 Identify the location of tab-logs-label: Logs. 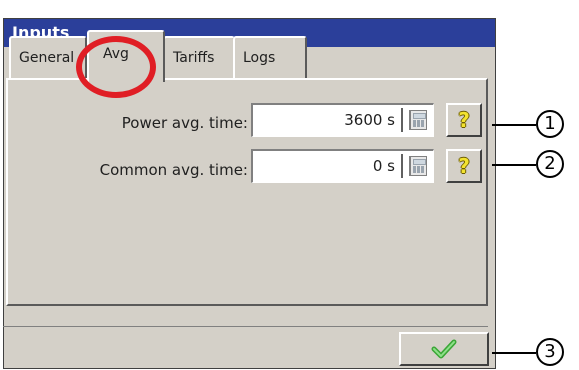
(259, 58).